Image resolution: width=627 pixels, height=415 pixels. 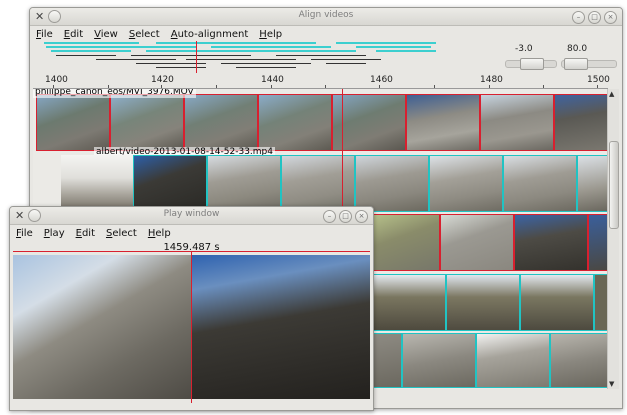 What do you see at coordinates (210, 34) in the screenshot?
I see `menu-auto-alignment: Auto-alignment` at bounding box center [210, 34].